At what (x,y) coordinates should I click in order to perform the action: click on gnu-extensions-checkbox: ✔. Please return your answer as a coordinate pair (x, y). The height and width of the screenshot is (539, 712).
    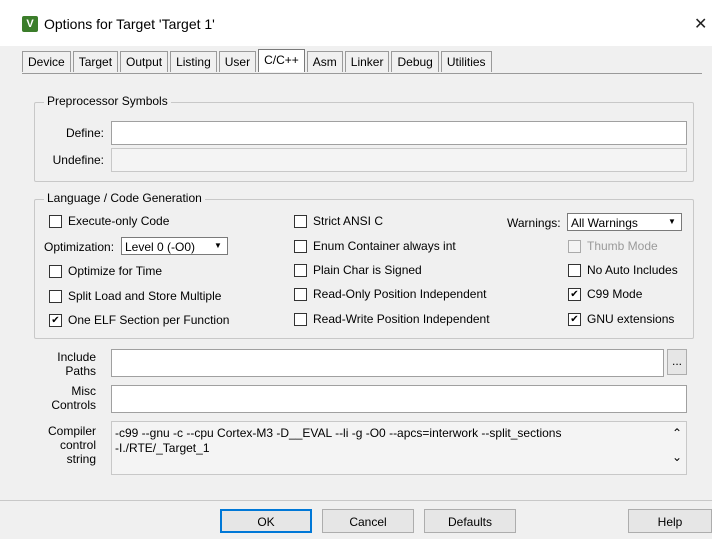
    Looking at the image, I should click on (574, 319).